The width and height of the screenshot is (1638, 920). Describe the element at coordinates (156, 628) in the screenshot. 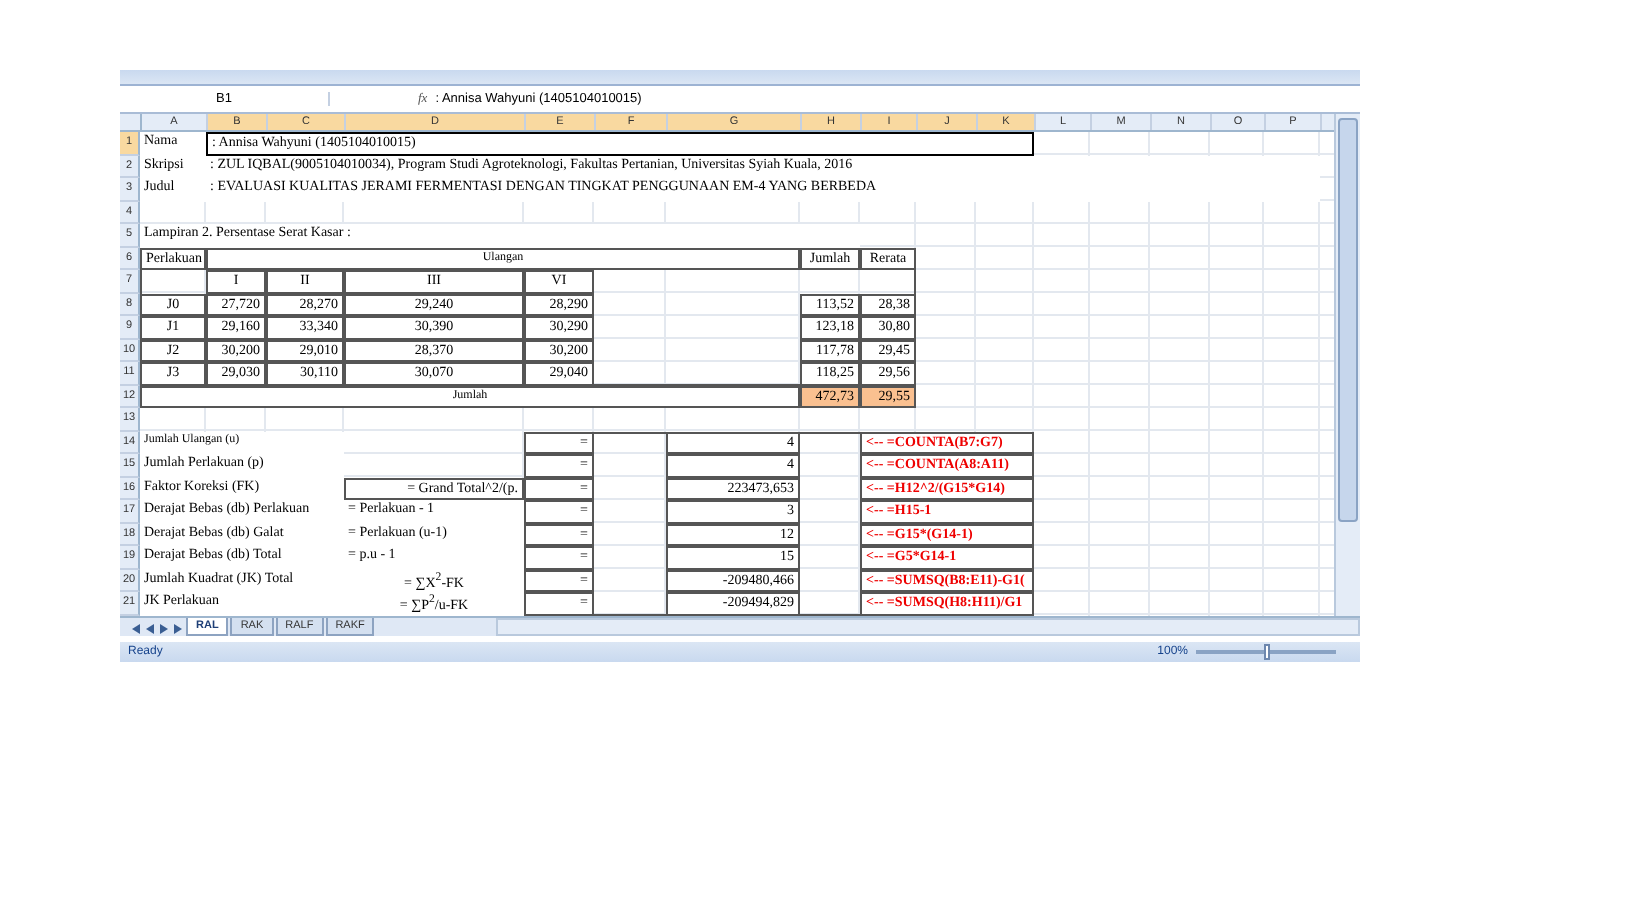

I see `sheet-navigation-icon` at that location.